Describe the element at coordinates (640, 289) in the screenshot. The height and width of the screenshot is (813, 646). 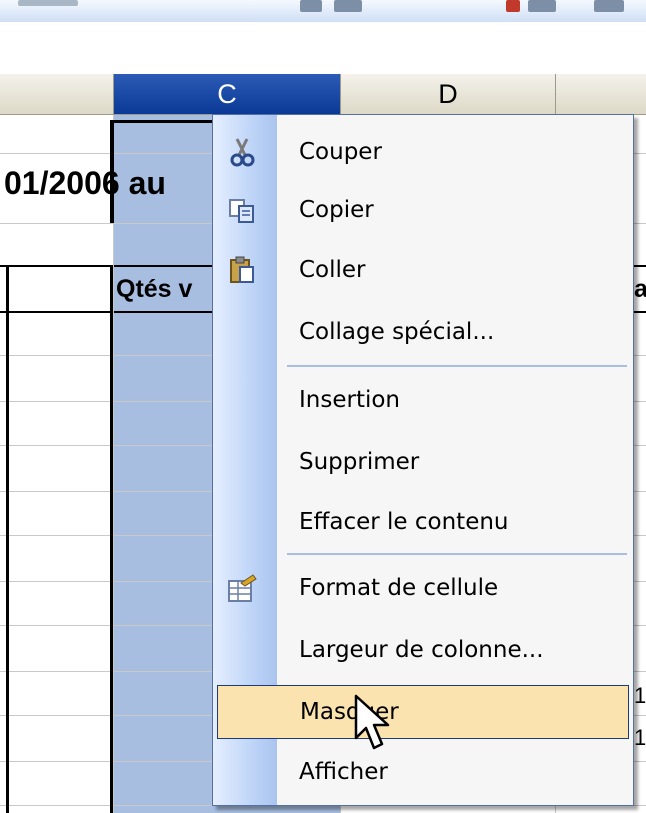
I see `column-e-header-cell: a` at that location.